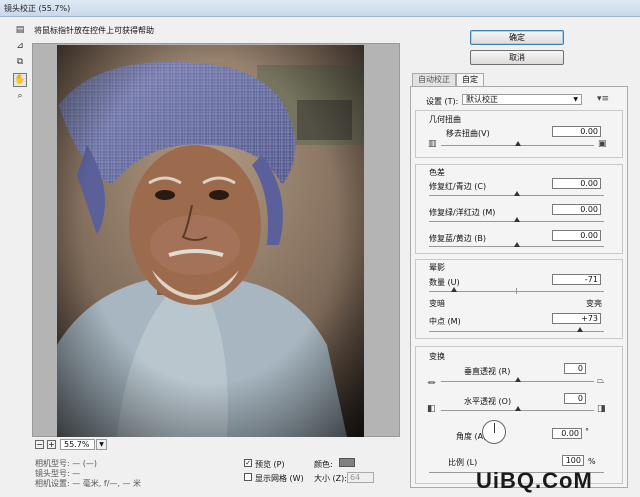 This screenshot has width=640, height=497. I want to click on zoom-in-button: +, so click(51, 444).